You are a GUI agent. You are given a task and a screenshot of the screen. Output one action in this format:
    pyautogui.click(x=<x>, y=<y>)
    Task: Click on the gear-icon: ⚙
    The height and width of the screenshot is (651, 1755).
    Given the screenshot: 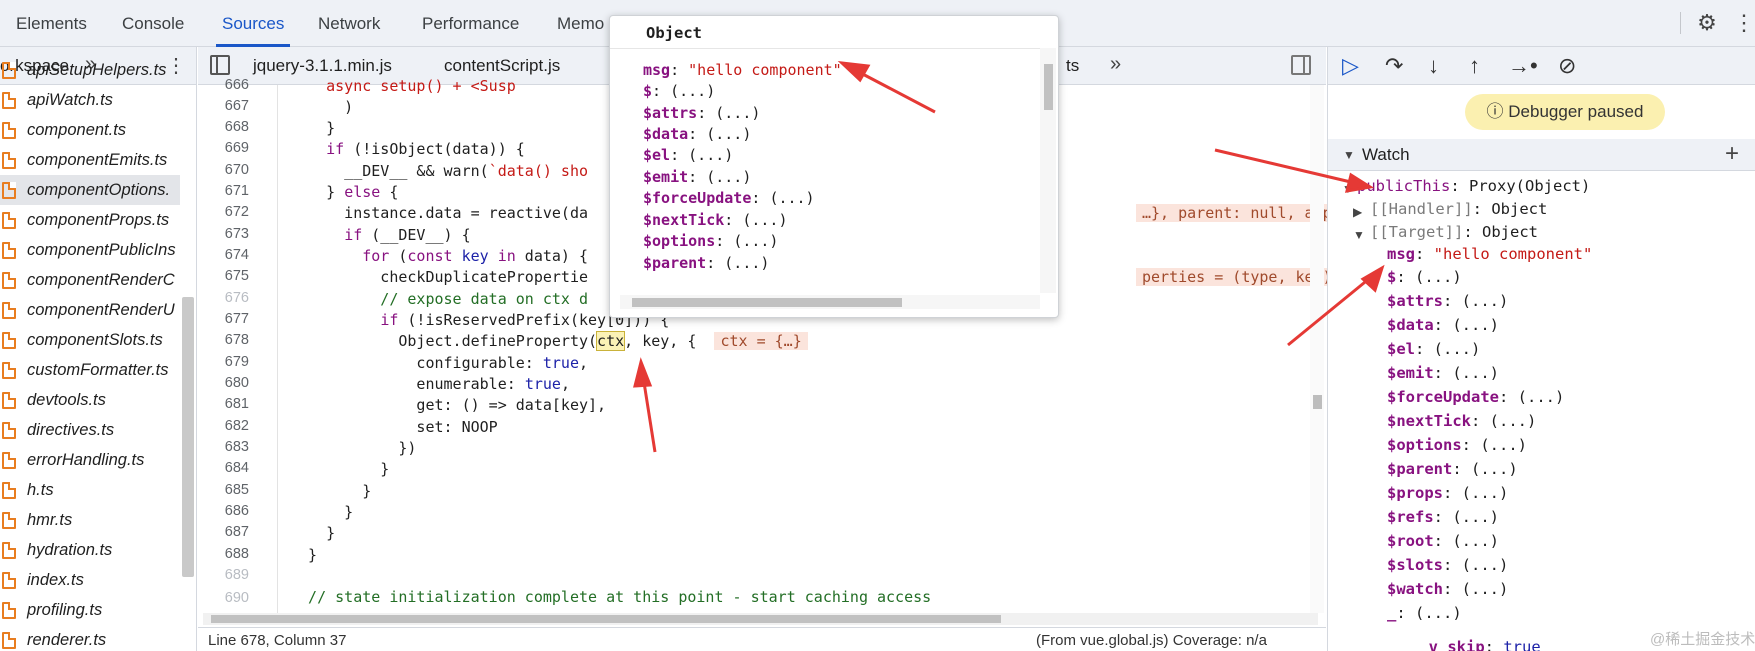 What is the action you would take?
    pyautogui.click(x=1707, y=23)
    